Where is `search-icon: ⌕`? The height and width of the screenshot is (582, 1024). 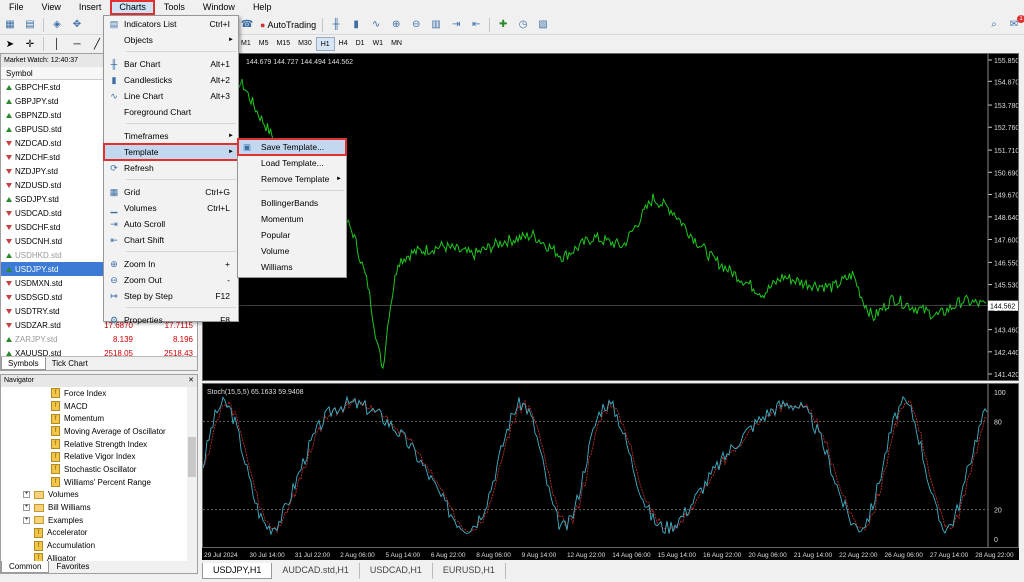 search-icon: ⌕ is located at coordinates (994, 24).